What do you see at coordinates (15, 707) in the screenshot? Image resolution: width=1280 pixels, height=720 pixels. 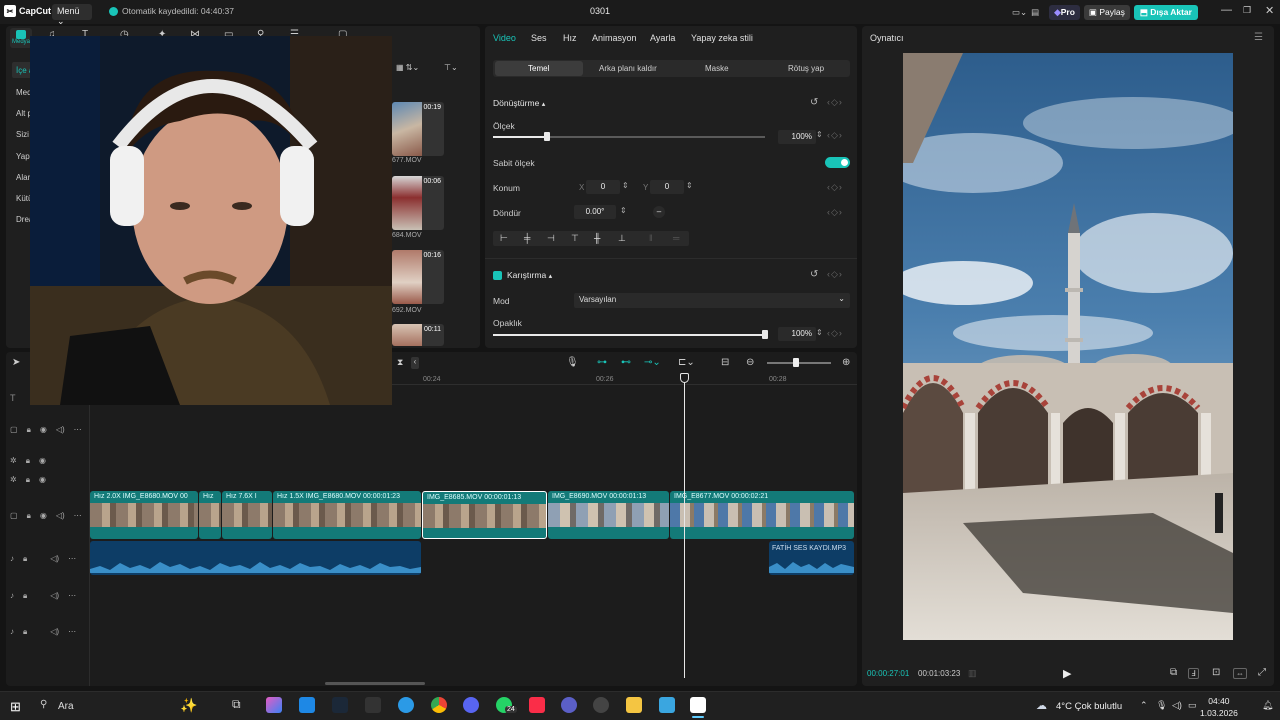 I see `windows-start-icon: ⊞` at bounding box center [15, 707].